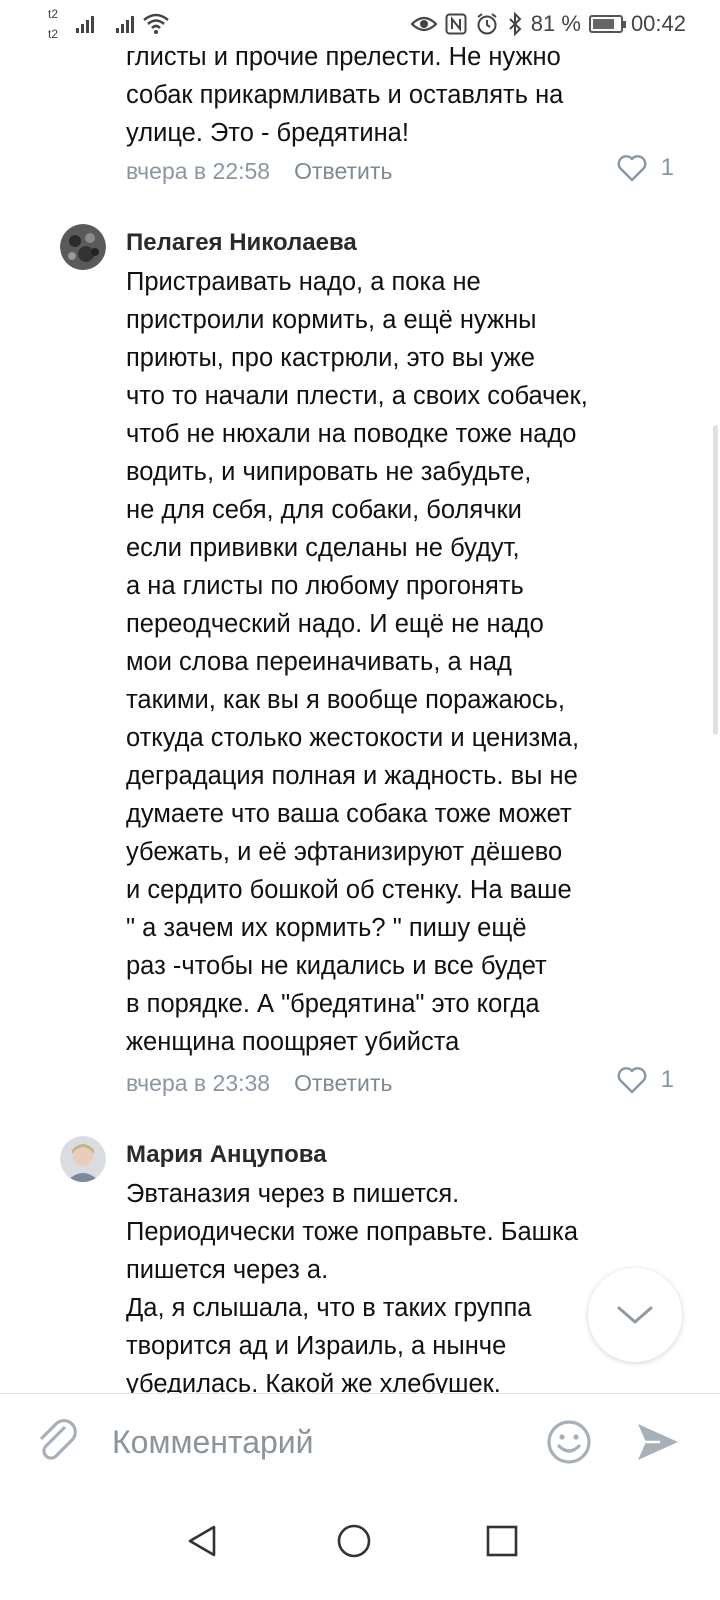 The height and width of the screenshot is (1600, 720). I want to click on comment-line: Эвтаназия через в пишется., so click(293, 1194).